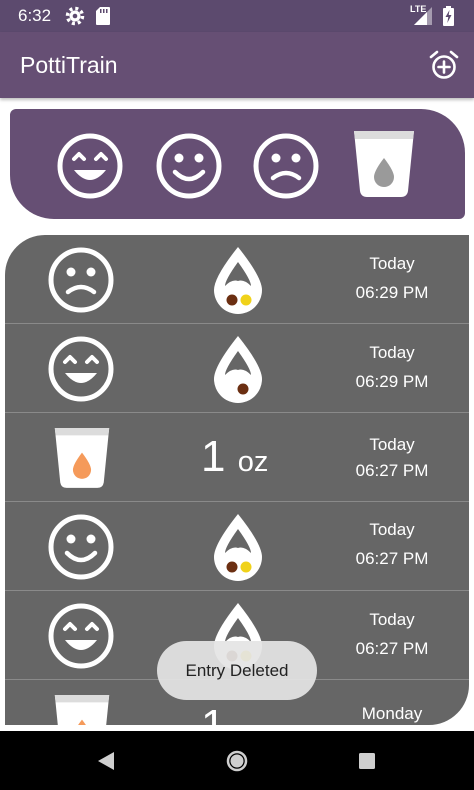 The width and height of the screenshot is (474, 790). What do you see at coordinates (107, 761) in the screenshot?
I see `back-icon` at bounding box center [107, 761].